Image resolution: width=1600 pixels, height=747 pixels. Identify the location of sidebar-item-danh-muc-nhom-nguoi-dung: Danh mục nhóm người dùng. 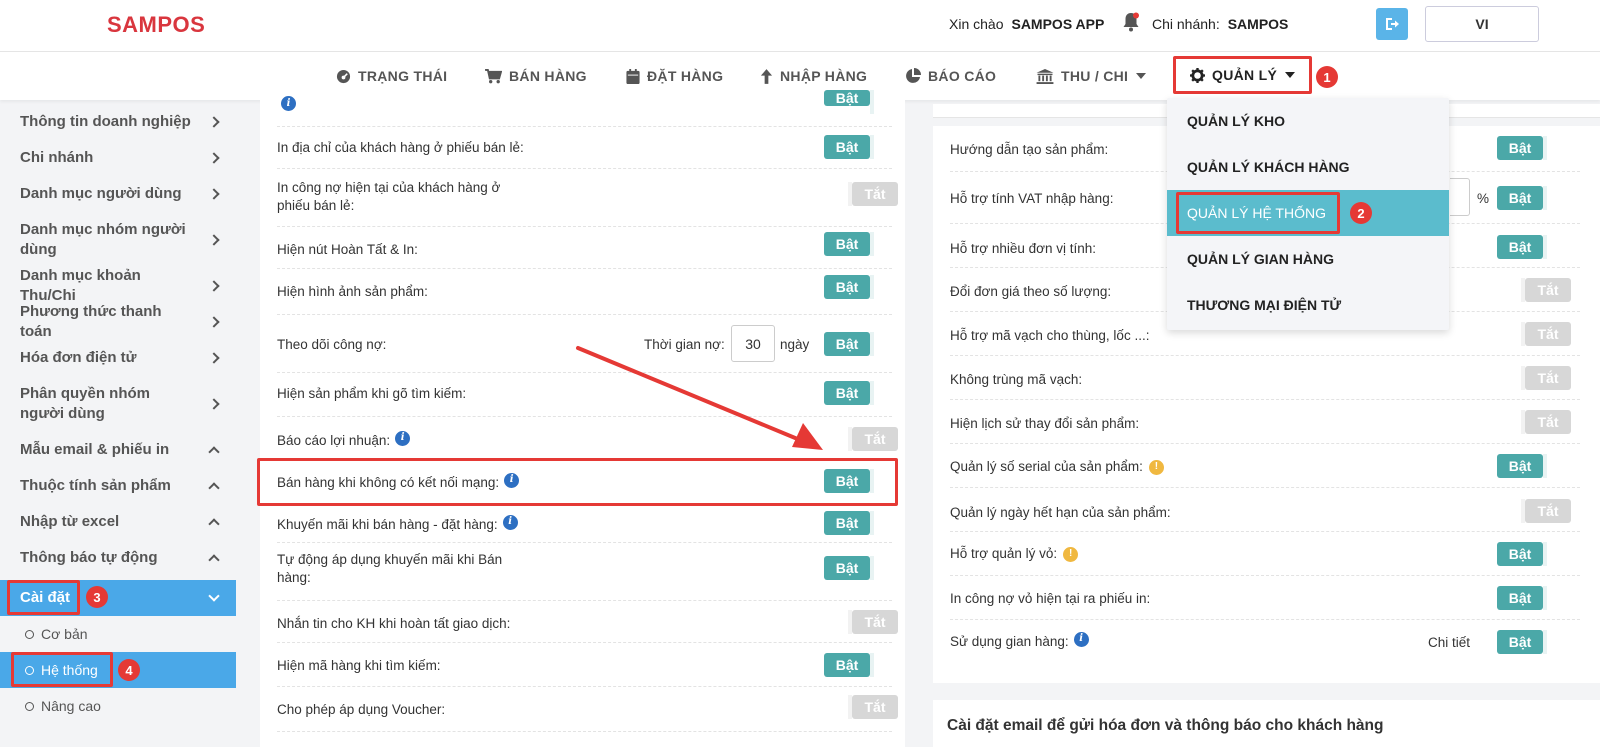
(118, 240).